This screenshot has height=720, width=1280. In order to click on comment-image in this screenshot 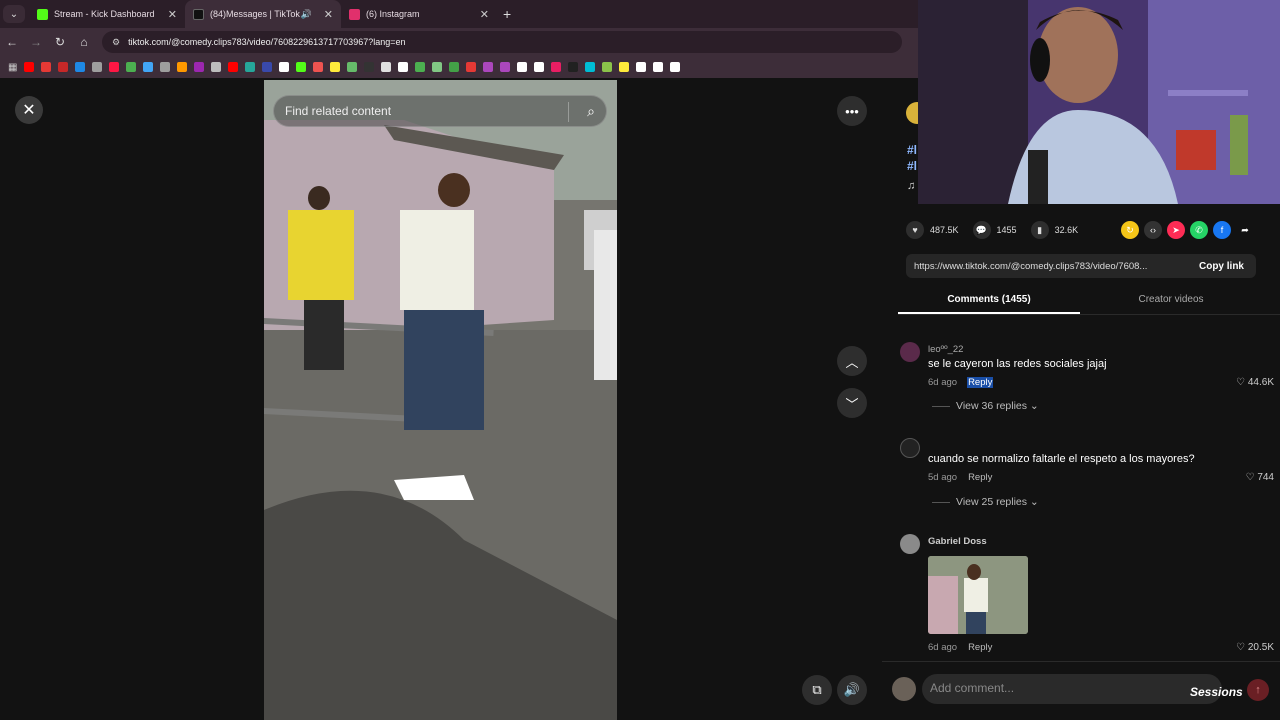, I will do `click(978, 595)`.